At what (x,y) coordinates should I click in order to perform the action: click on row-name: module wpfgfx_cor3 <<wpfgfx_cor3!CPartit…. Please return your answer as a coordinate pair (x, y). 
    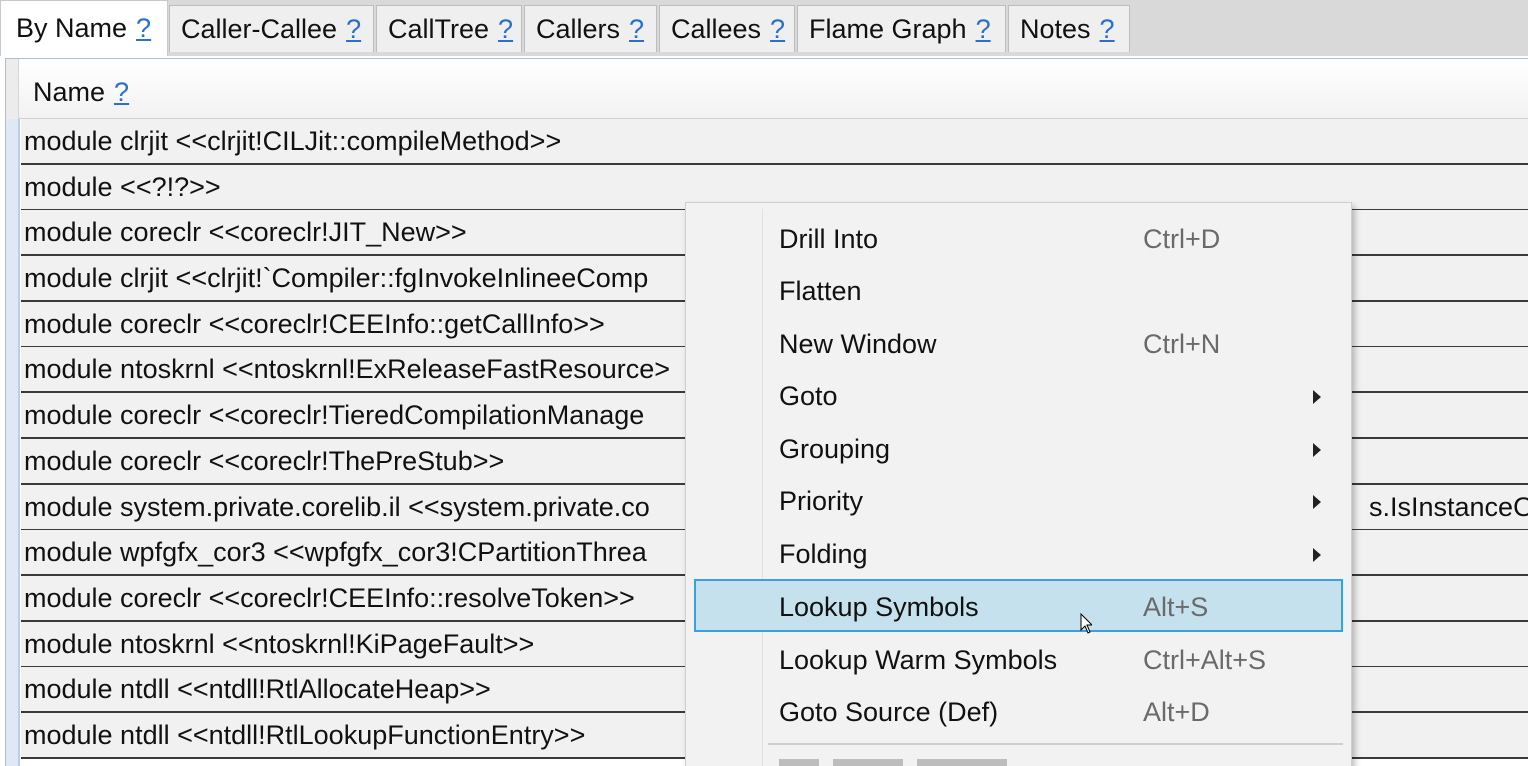
    Looking at the image, I should click on (335, 552).